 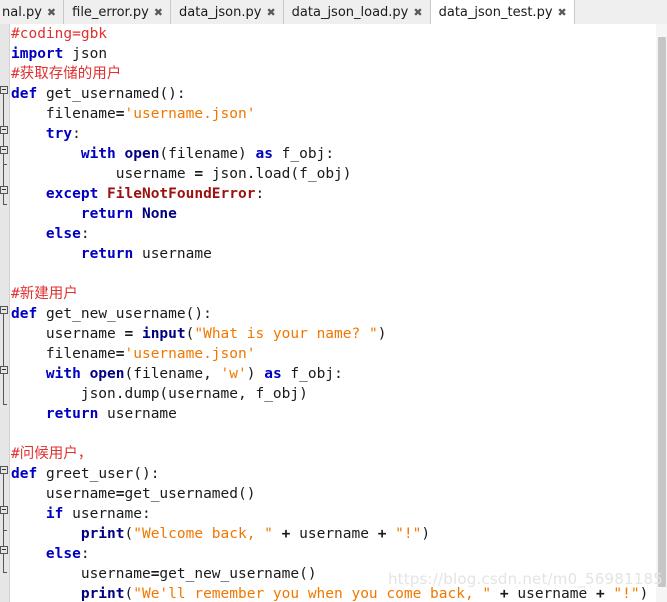 I want to click on code-line: try:, so click(x=63, y=134).